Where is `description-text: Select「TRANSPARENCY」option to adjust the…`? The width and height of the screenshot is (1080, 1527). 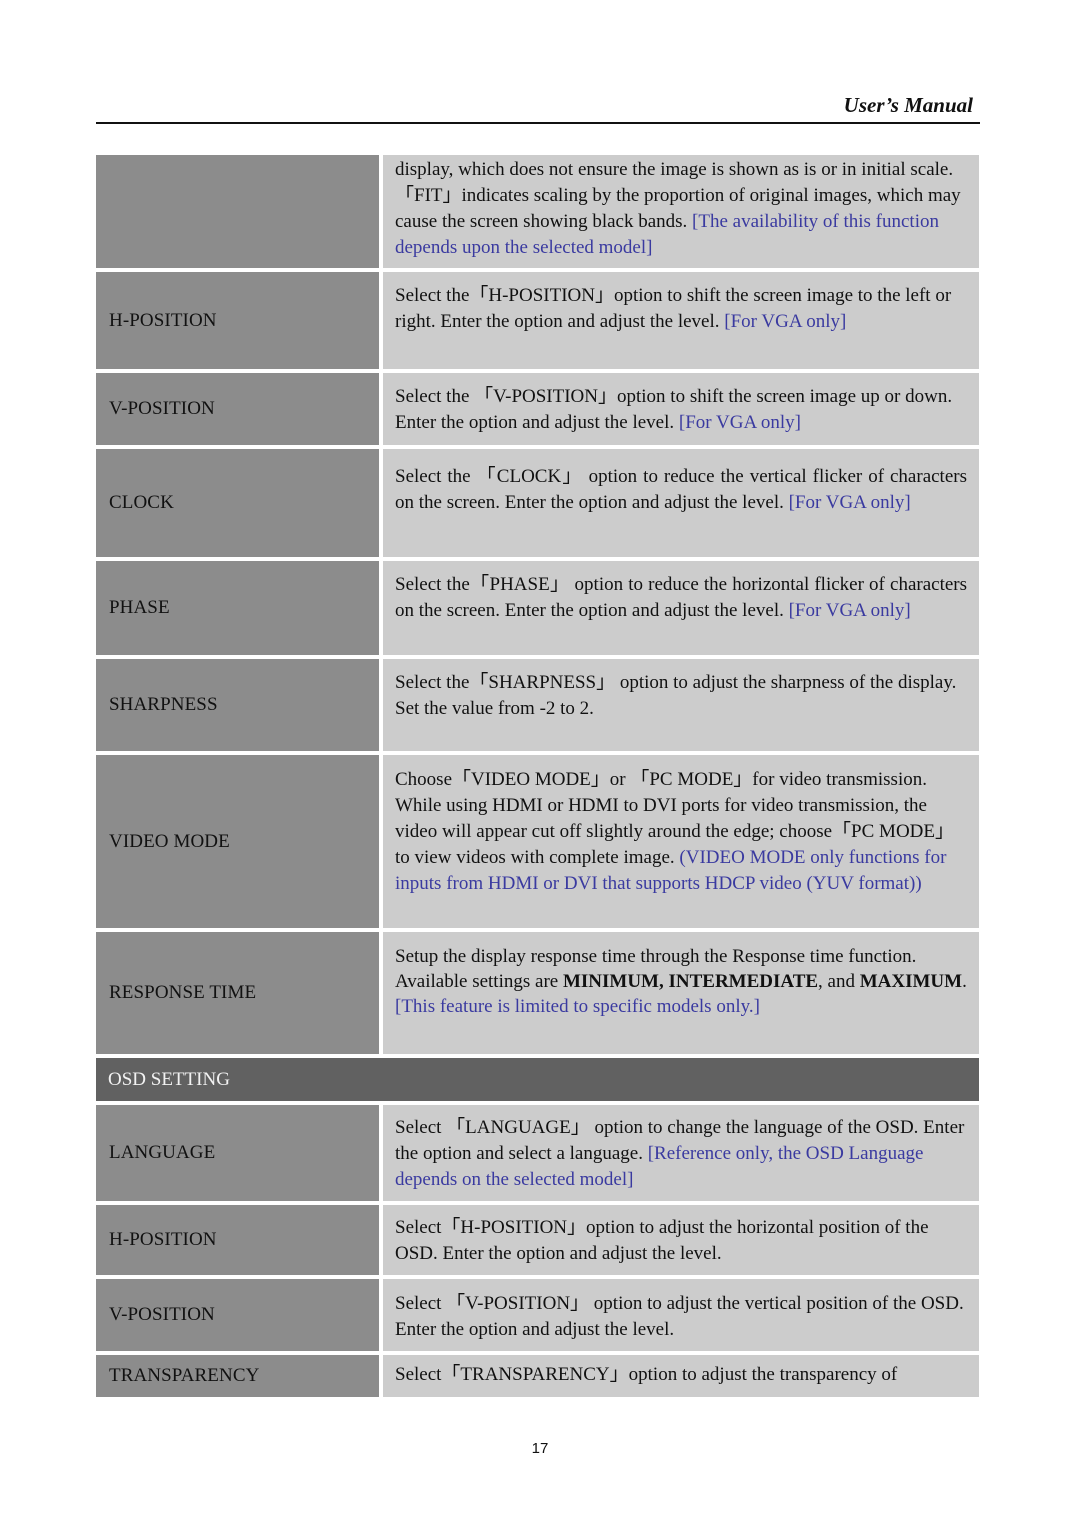
description-text: Select「TRANSPARENCY」option to adjust the… is located at coordinates (646, 1374).